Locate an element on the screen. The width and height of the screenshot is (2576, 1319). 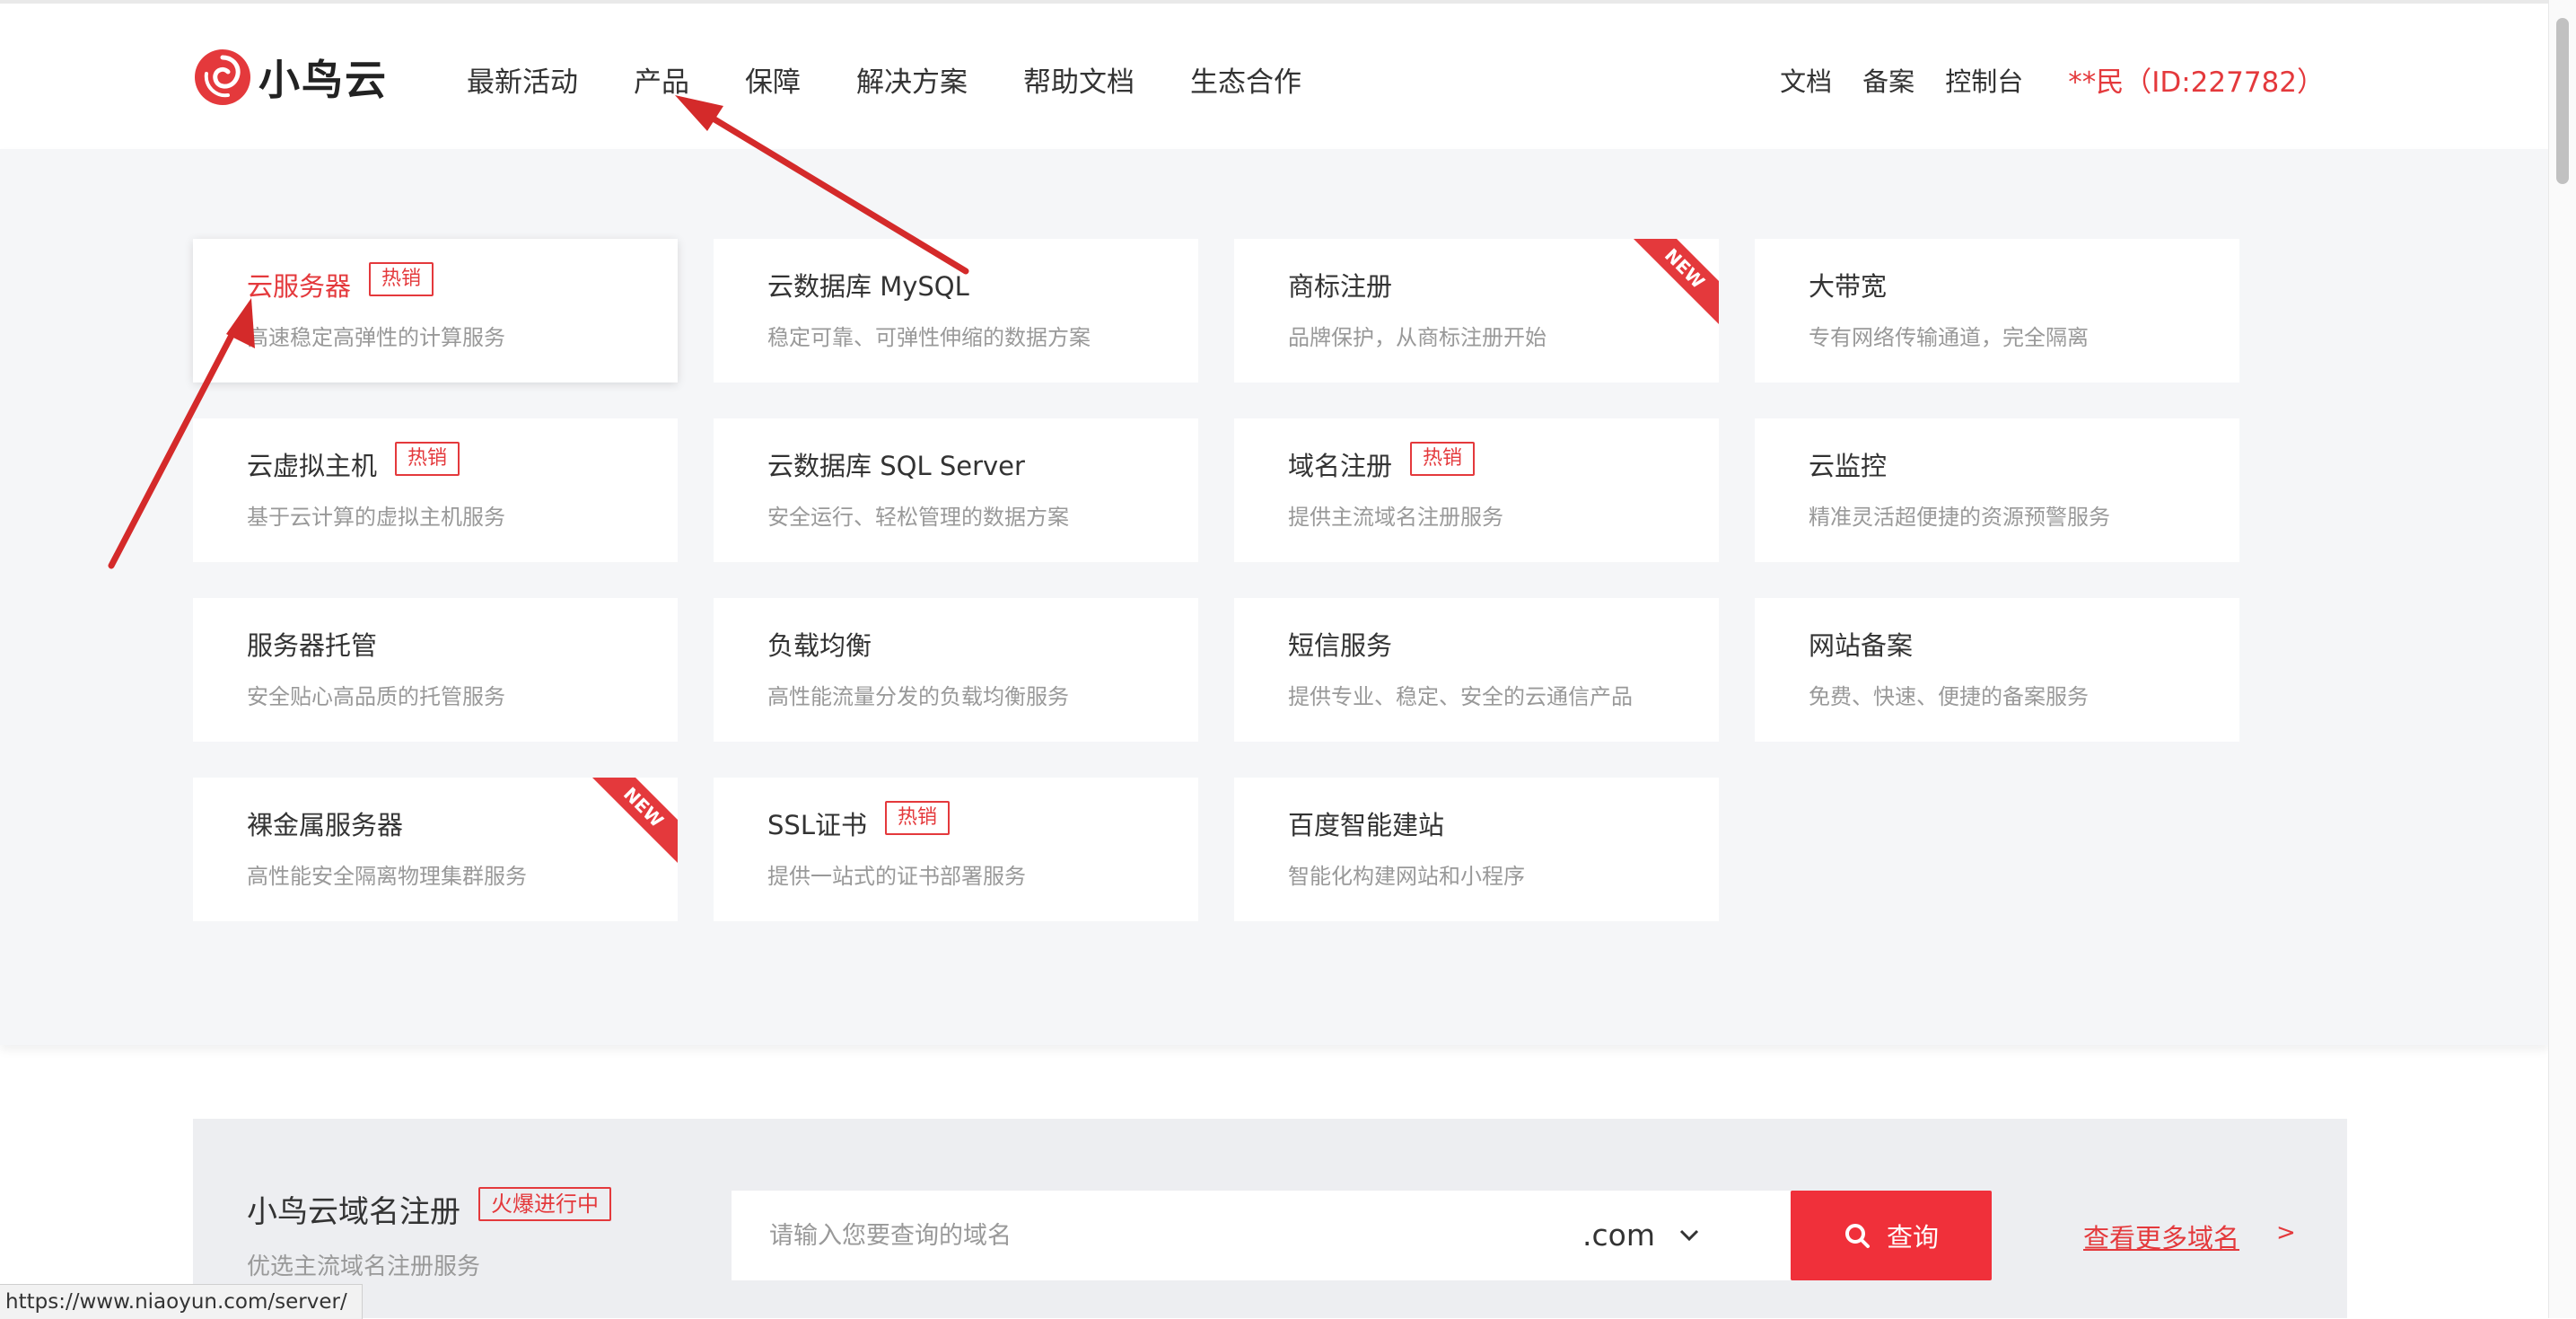
product-desc: 免费、快速、便捷的备案服务 is located at coordinates (1949, 696).